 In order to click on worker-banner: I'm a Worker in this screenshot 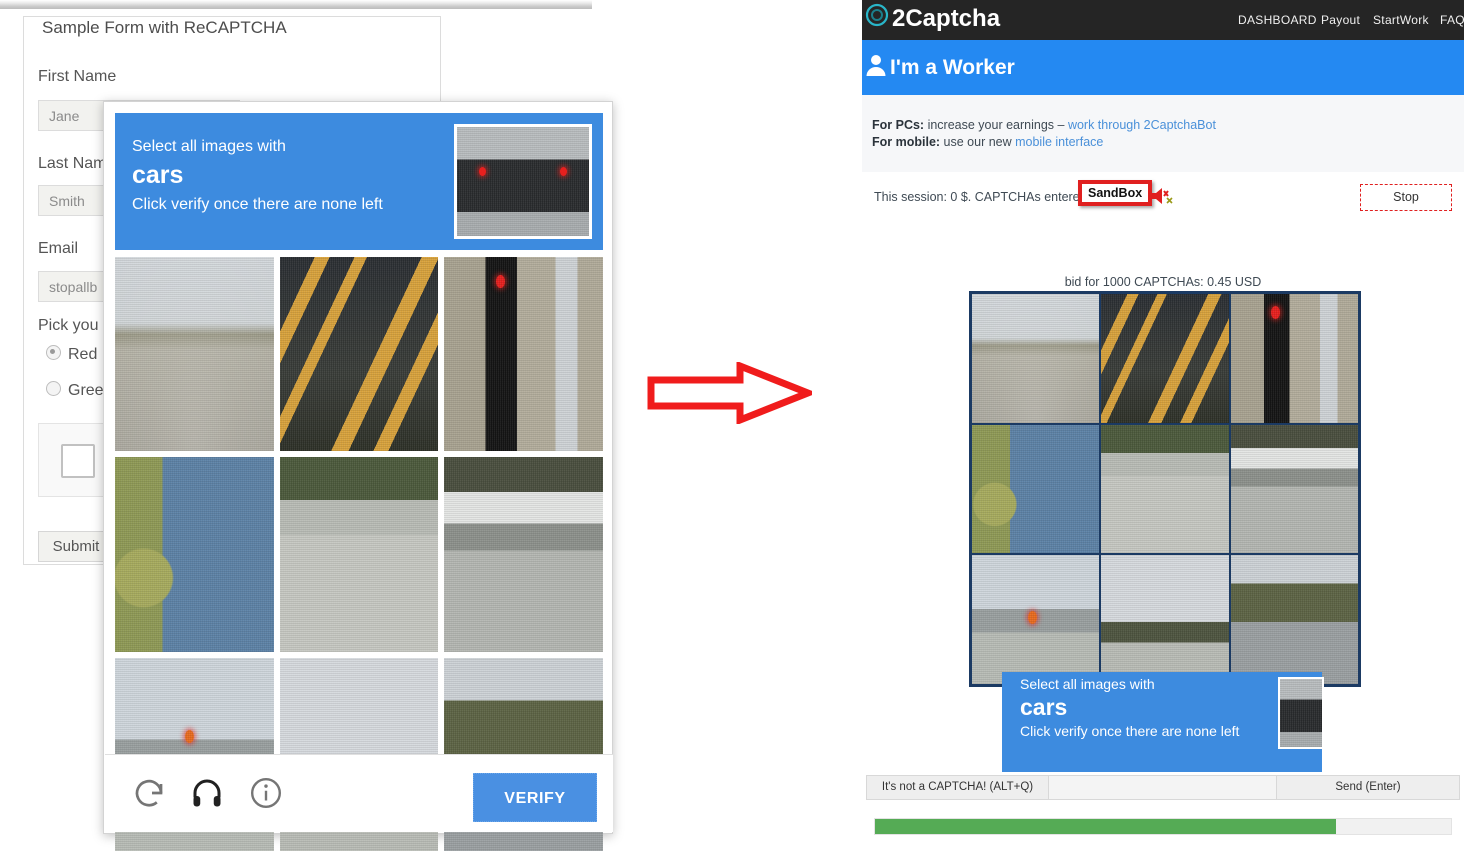, I will do `click(1163, 67)`.